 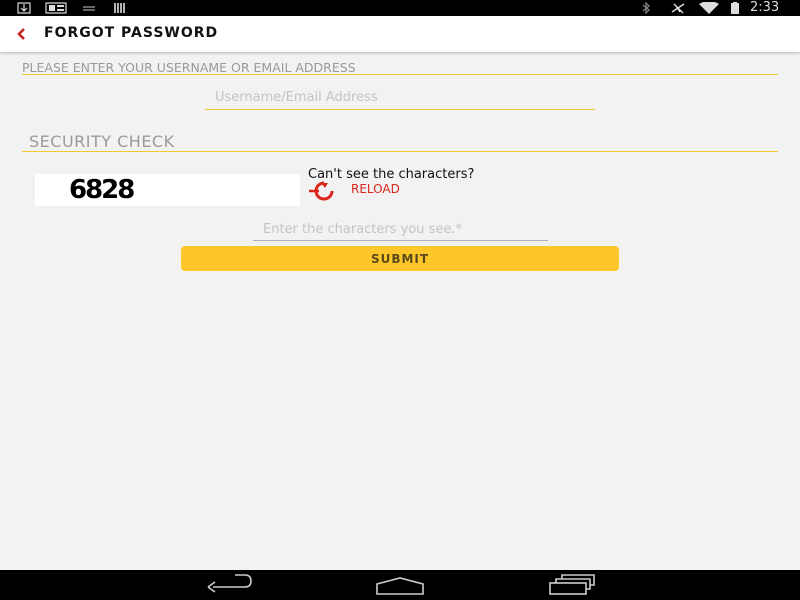 What do you see at coordinates (646, 8) in the screenshot?
I see `bluetooth-icon` at bounding box center [646, 8].